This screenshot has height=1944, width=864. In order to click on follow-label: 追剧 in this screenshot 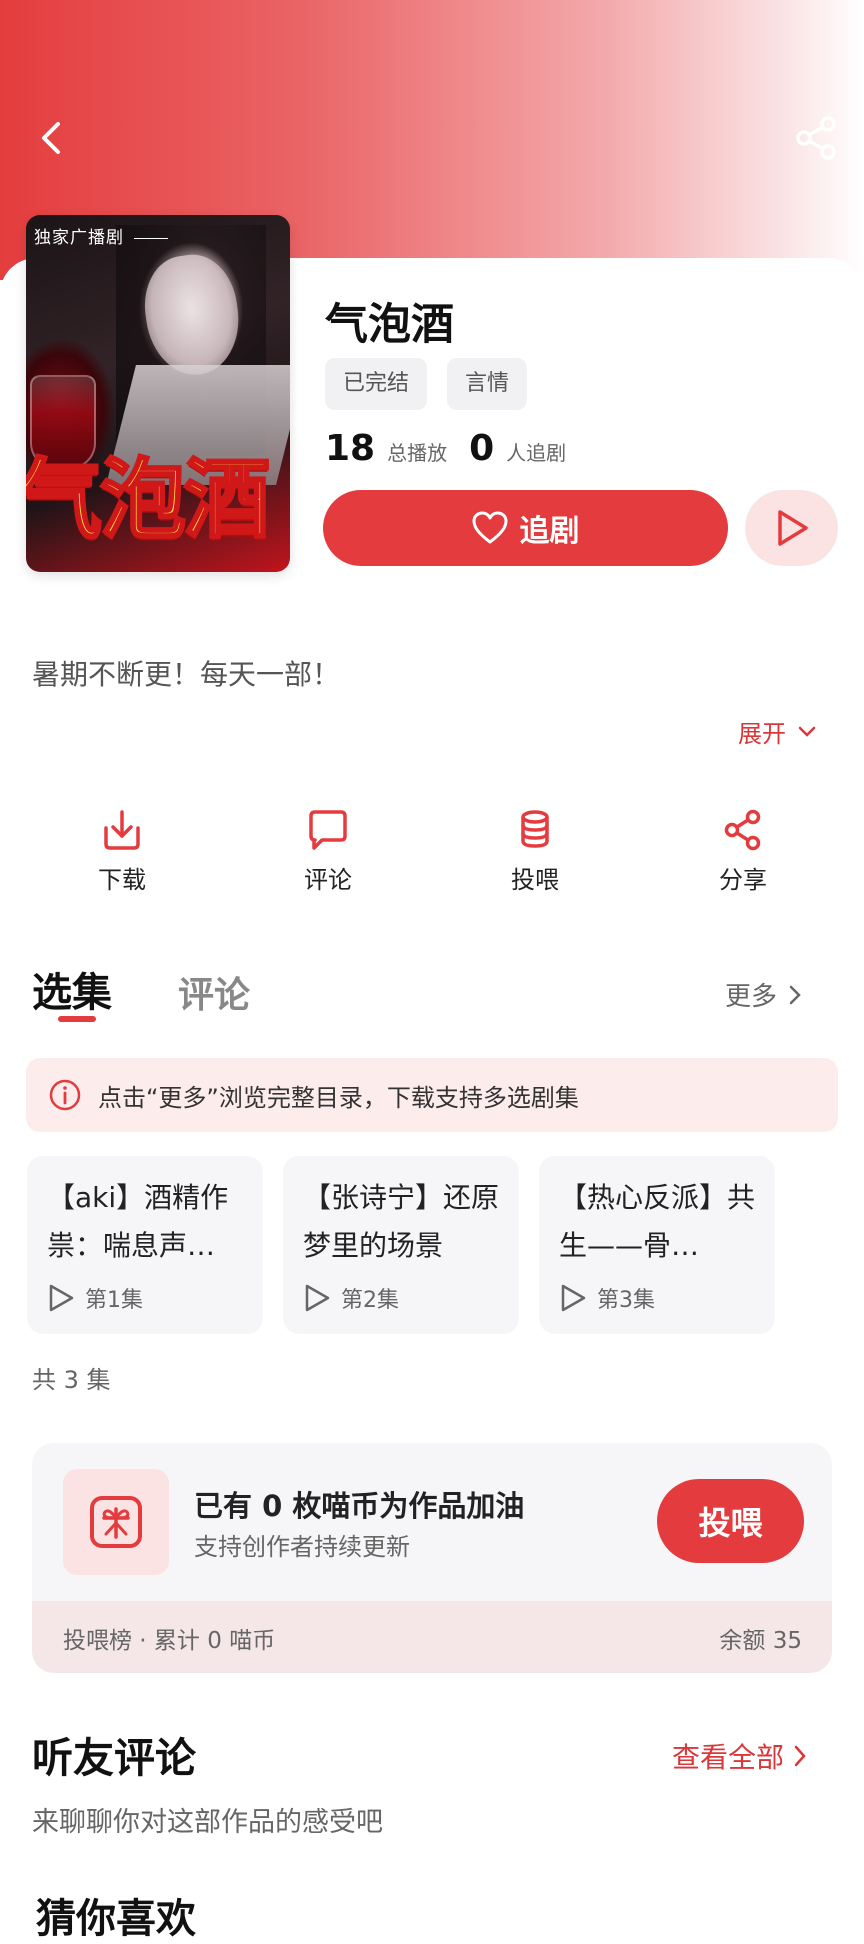, I will do `click(549, 531)`.